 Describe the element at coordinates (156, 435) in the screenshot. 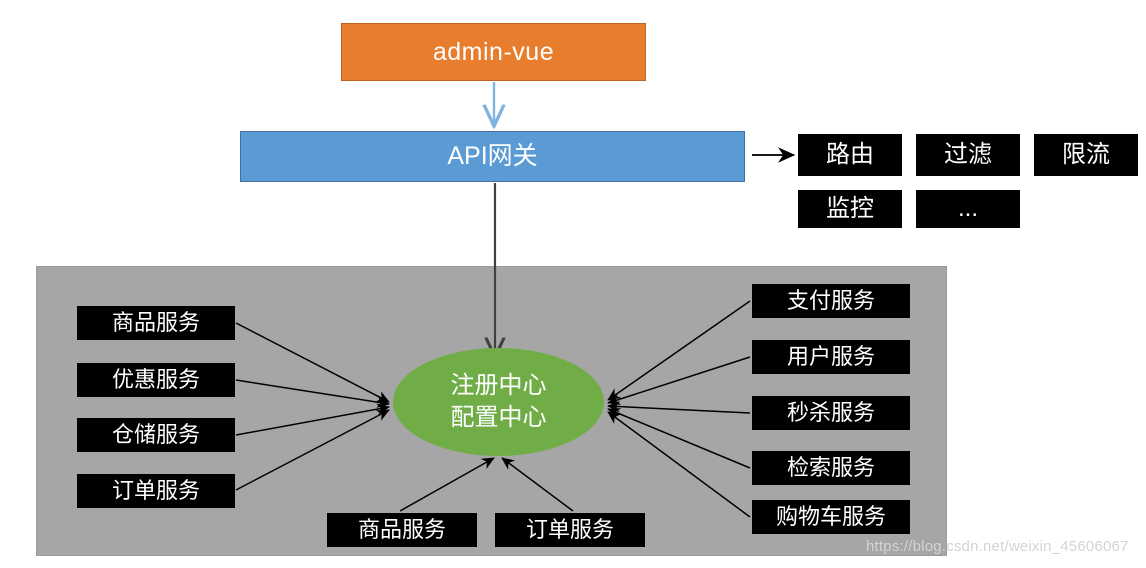

I see `service-node-warehouse: 仓储服务` at that location.